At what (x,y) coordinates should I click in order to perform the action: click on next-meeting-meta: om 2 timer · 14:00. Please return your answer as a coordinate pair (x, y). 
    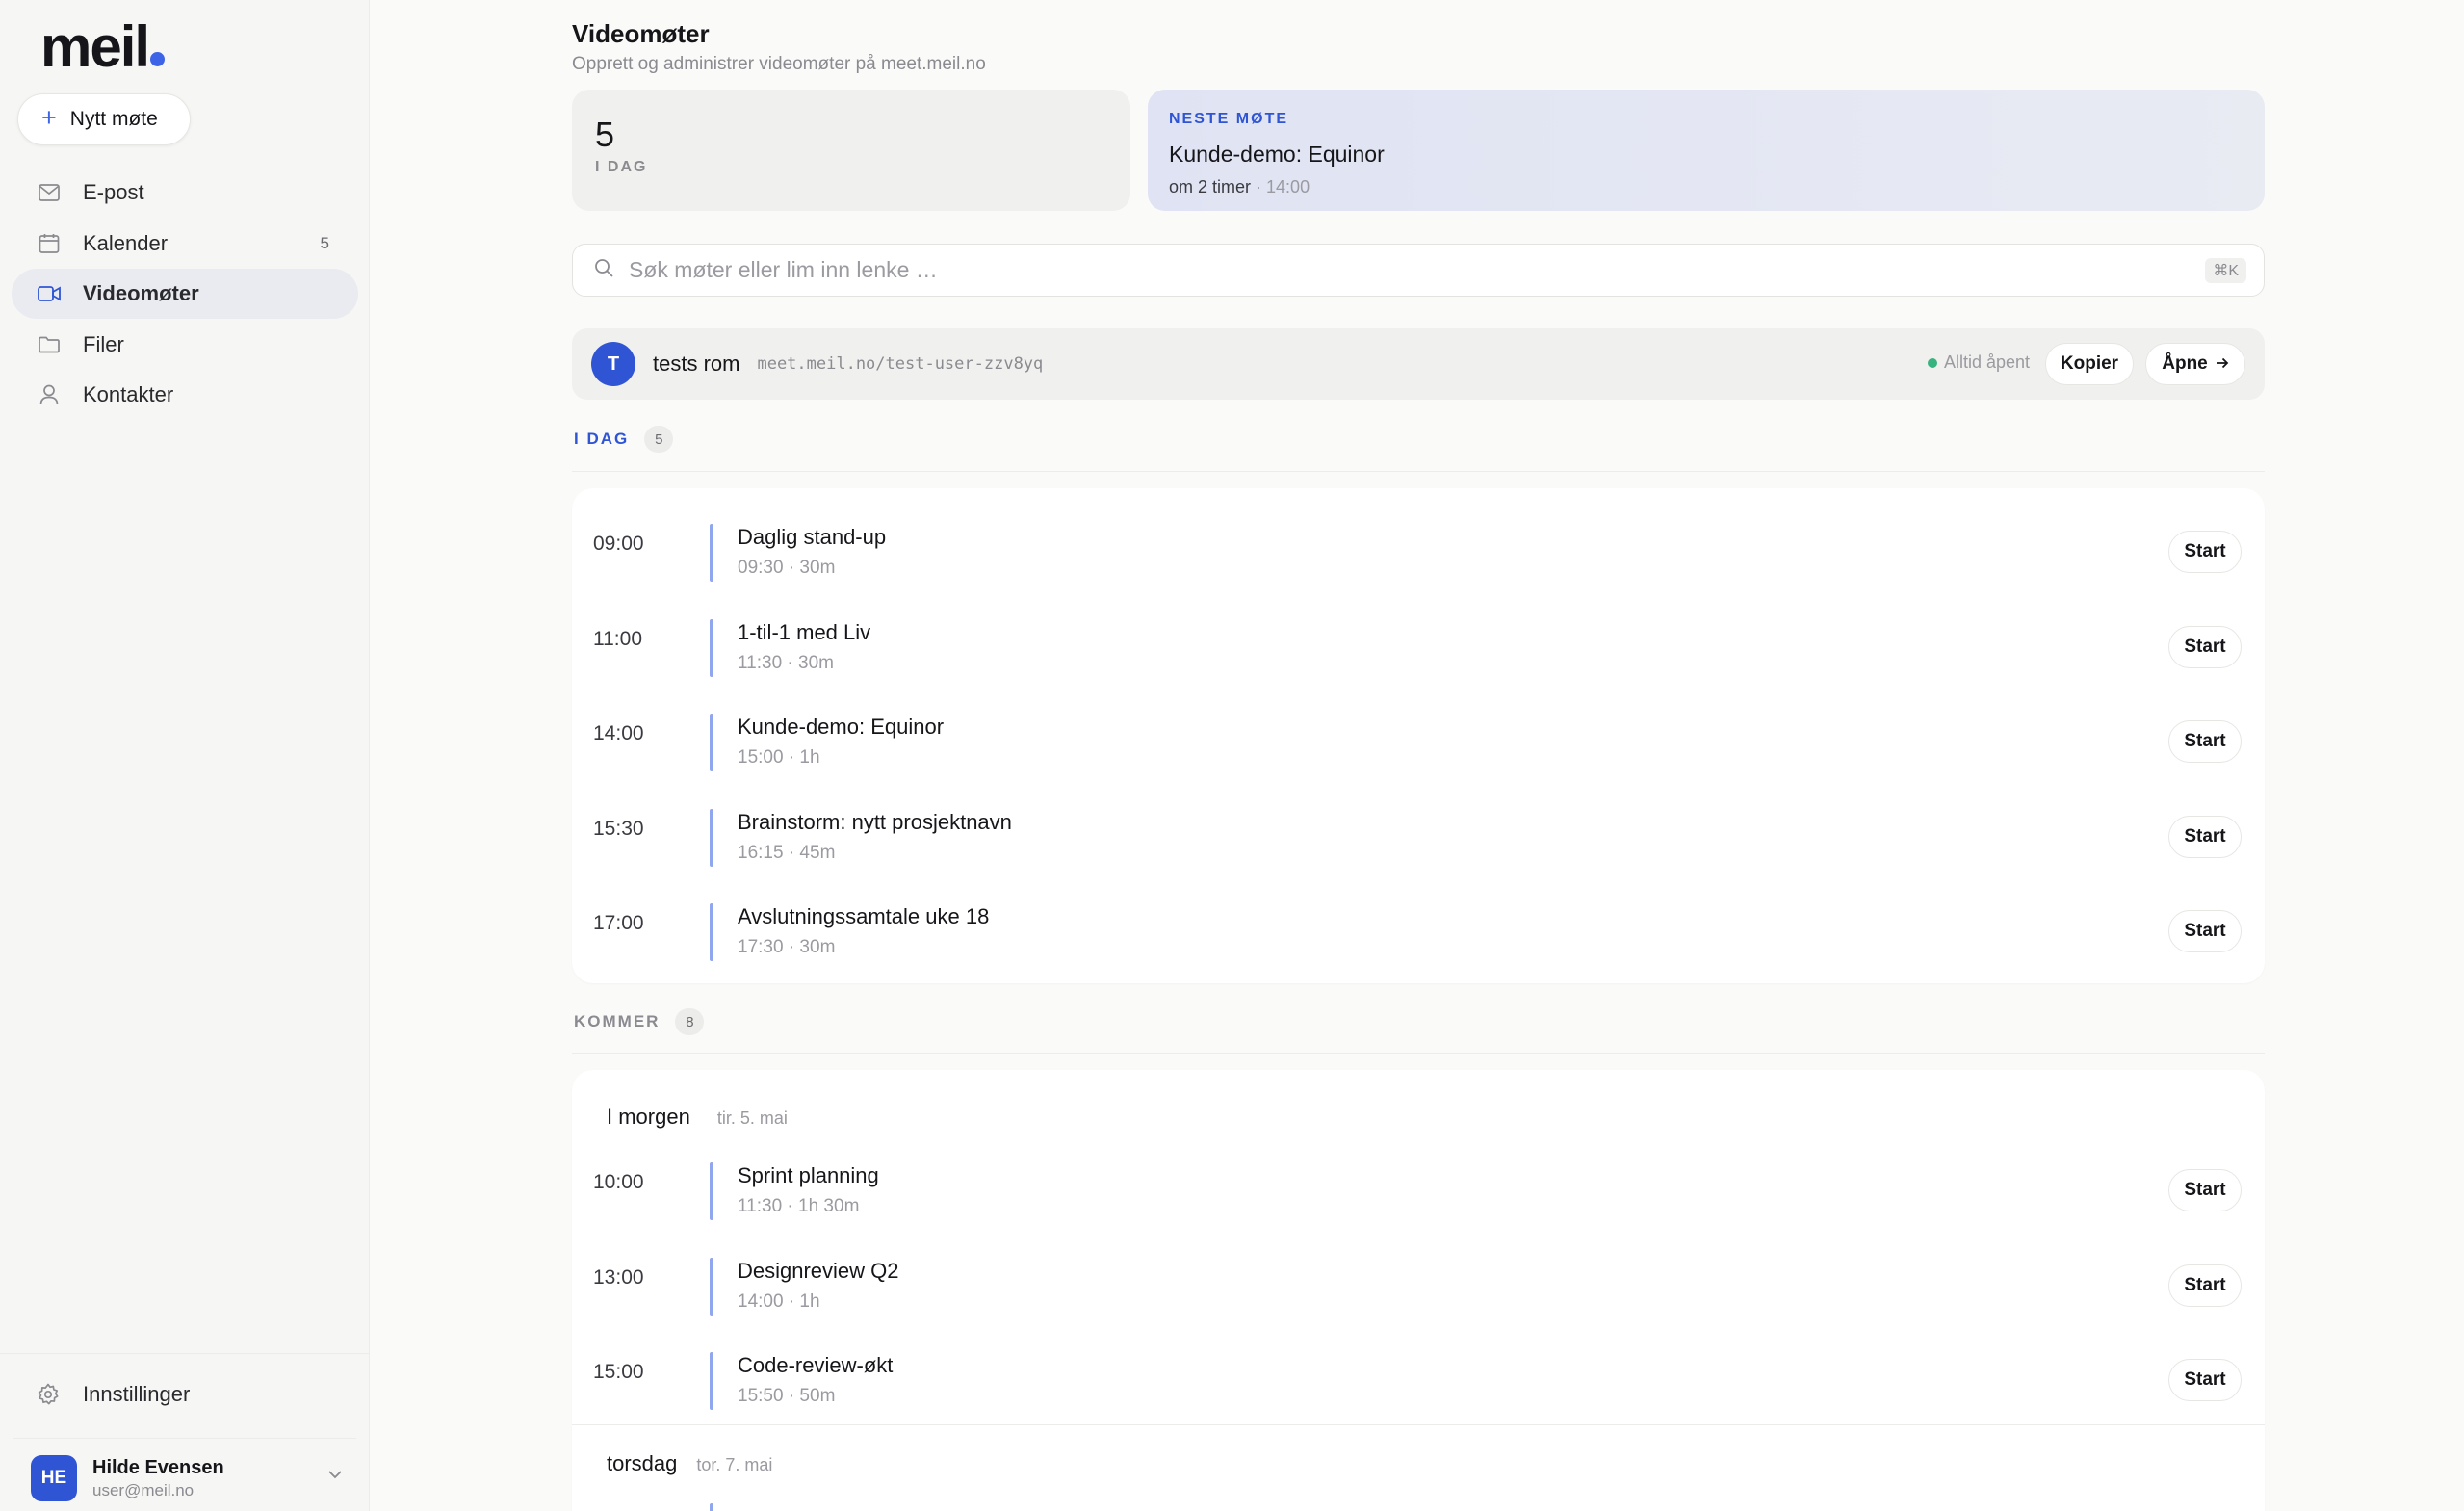
    Looking at the image, I should click on (1706, 187).